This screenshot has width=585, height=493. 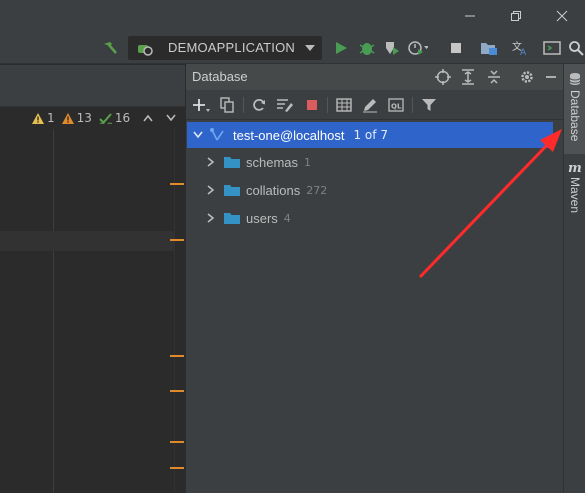 I want to click on inspection-widget: 1 13 16, so click(x=104, y=118).